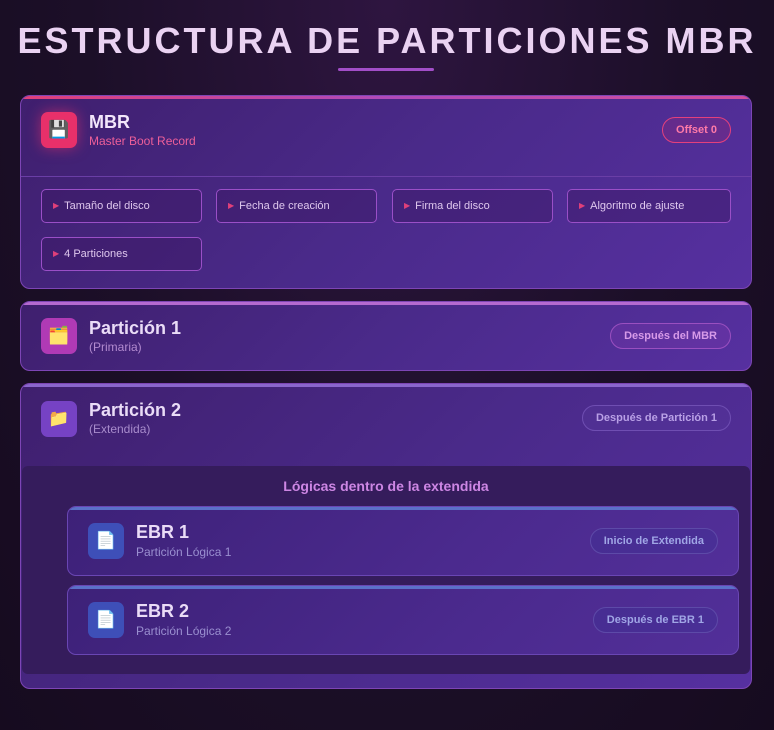 The width and height of the screenshot is (774, 730). What do you see at coordinates (386, 486) in the screenshot?
I see `logical-partitions-label: Lógicas dentro de la extendida` at bounding box center [386, 486].